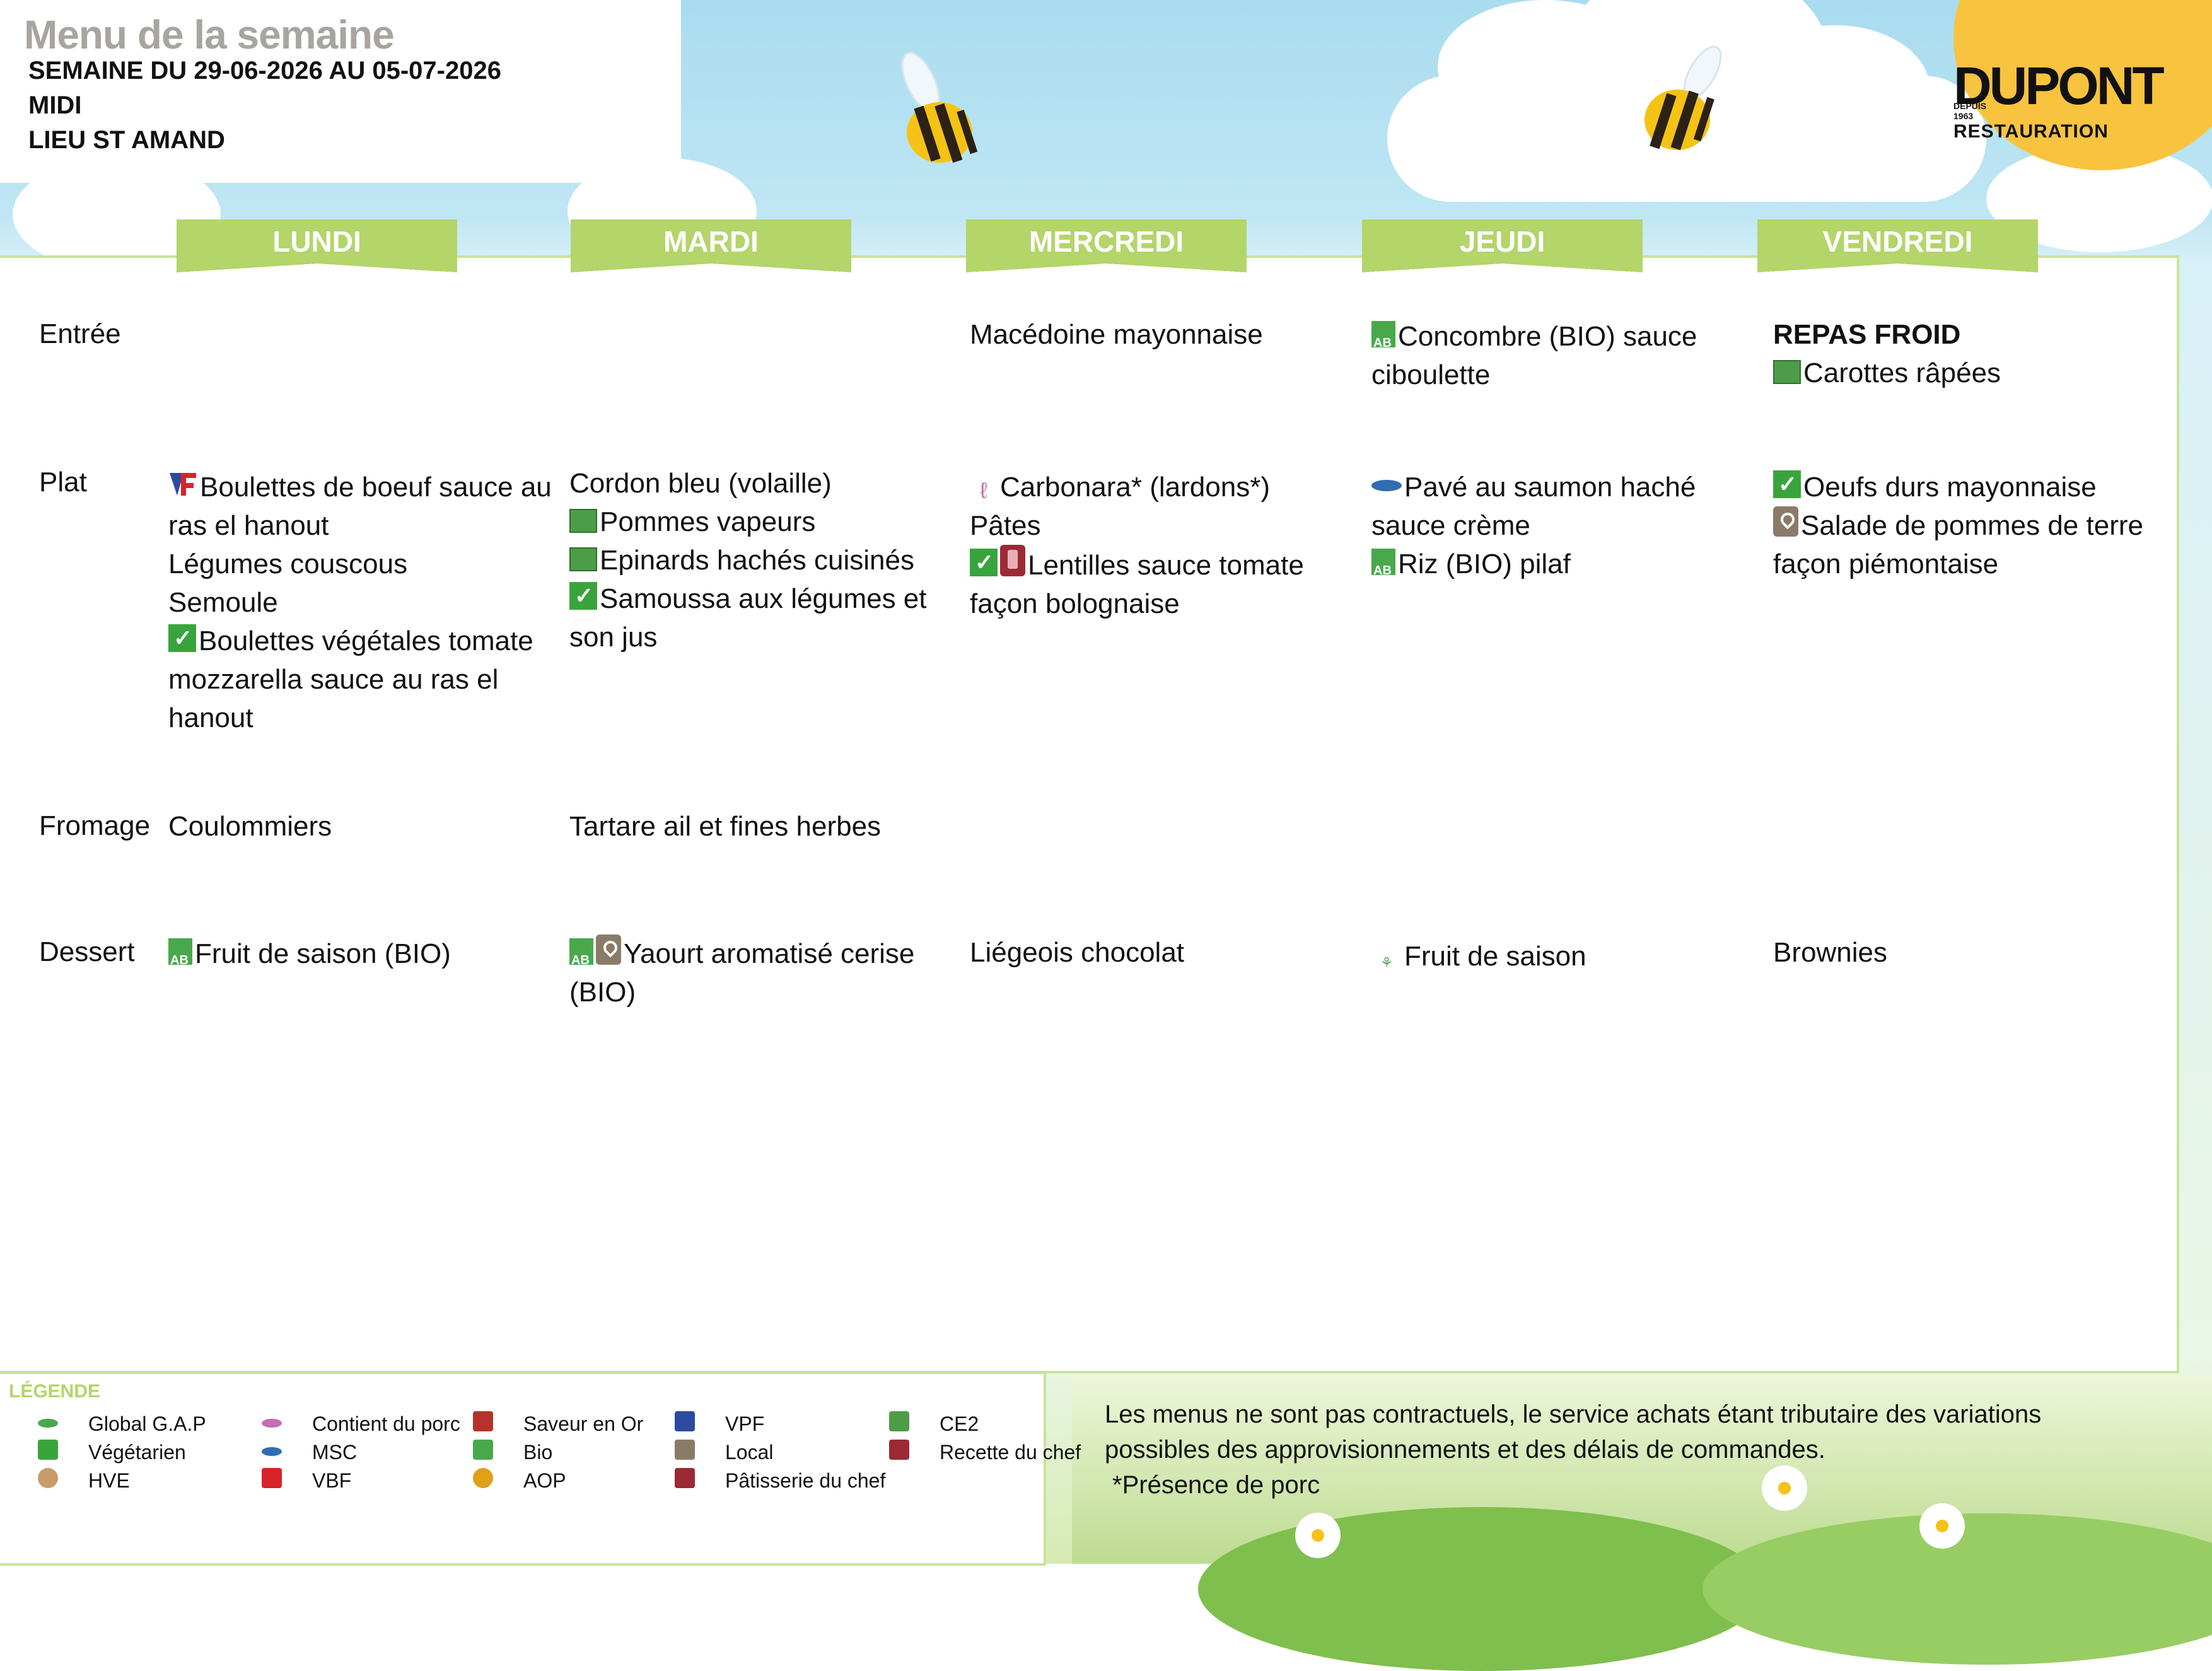 Image resolution: width=2212 pixels, height=1671 pixels. What do you see at coordinates (223, 603) in the screenshot?
I see `menu-item-text: Semoule` at bounding box center [223, 603].